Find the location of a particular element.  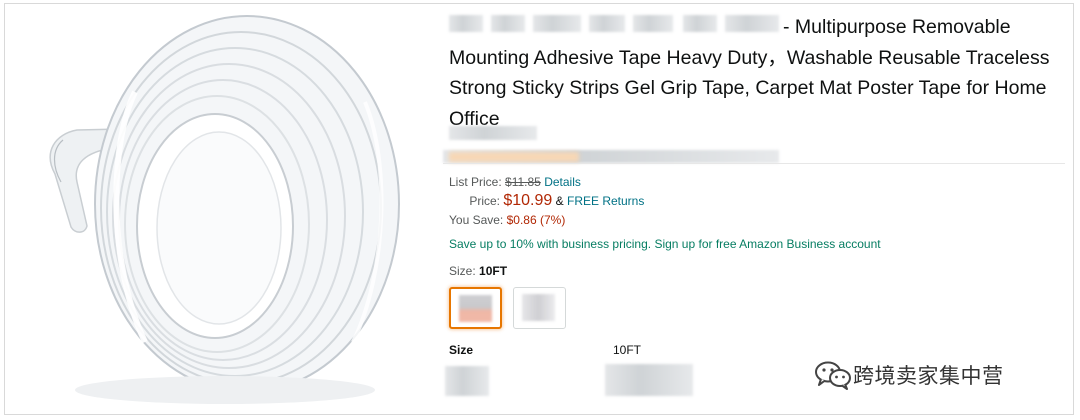

ampersand: & is located at coordinates (559, 201).